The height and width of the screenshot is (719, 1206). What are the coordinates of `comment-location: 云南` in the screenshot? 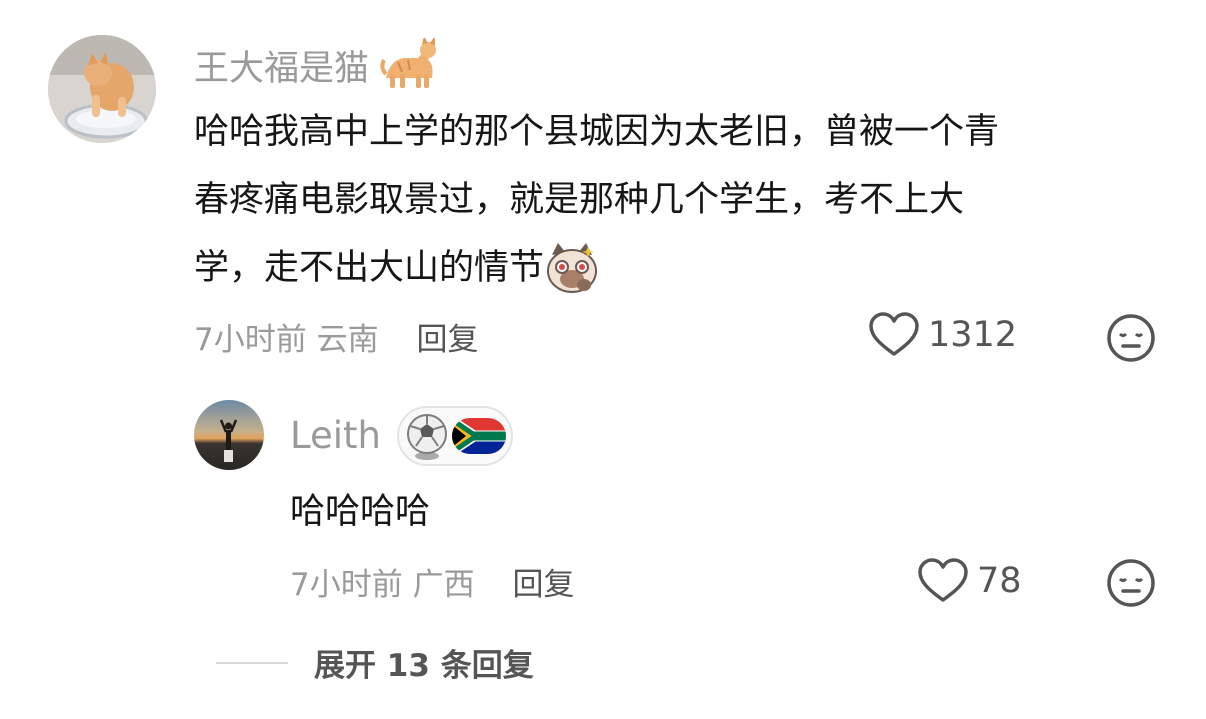 It's located at (347, 340).